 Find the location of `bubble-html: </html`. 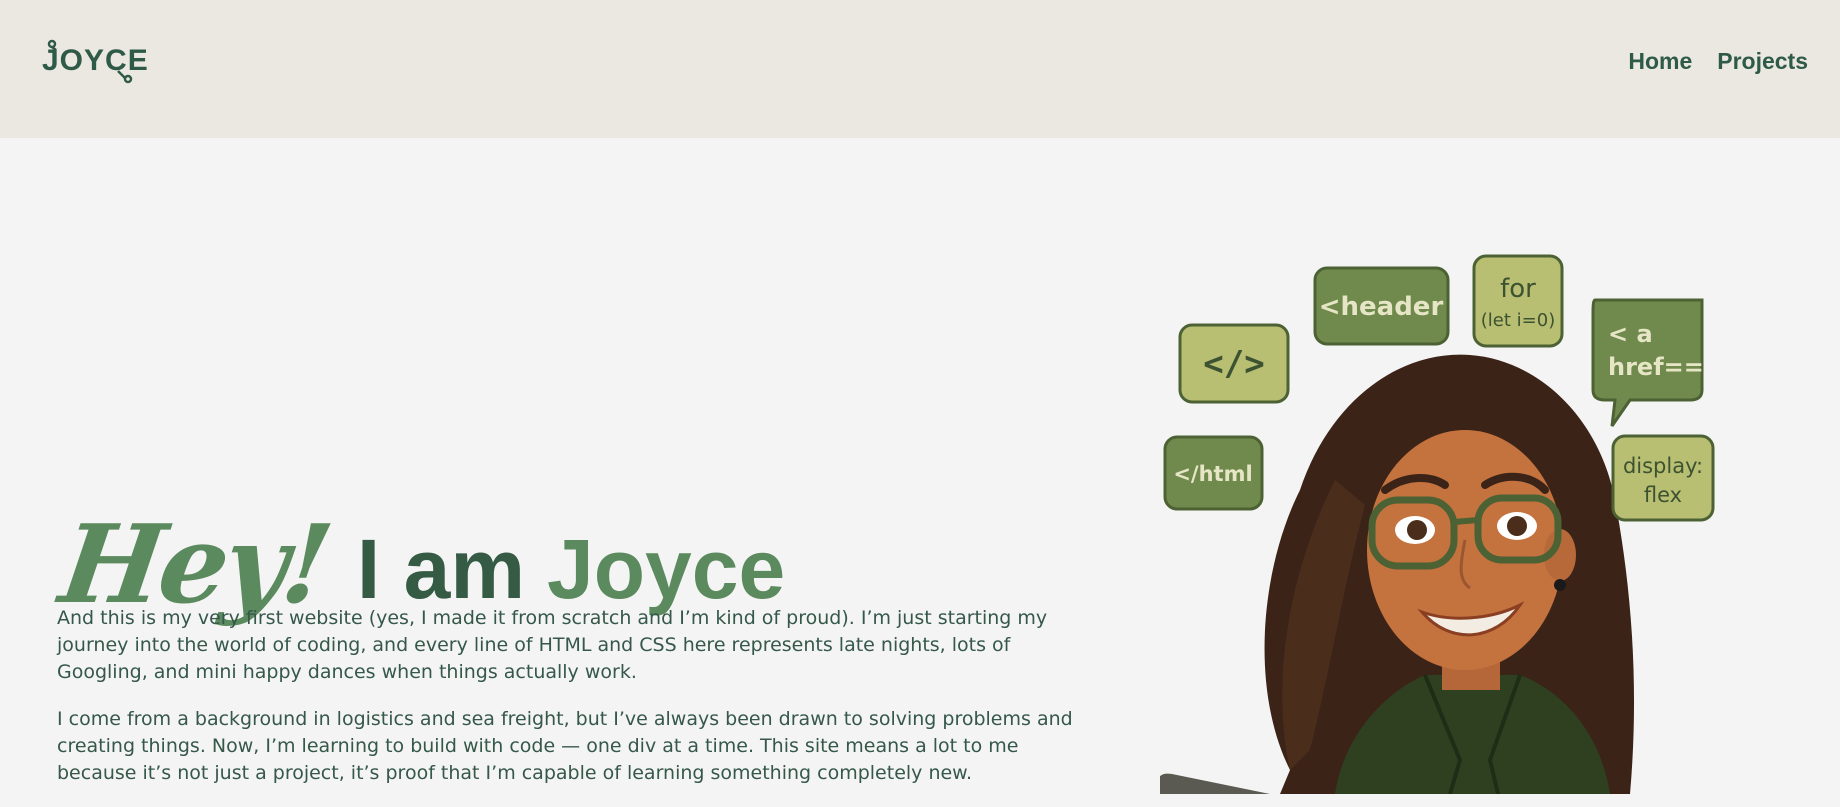

bubble-html: </html is located at coordinates (1213, 473).